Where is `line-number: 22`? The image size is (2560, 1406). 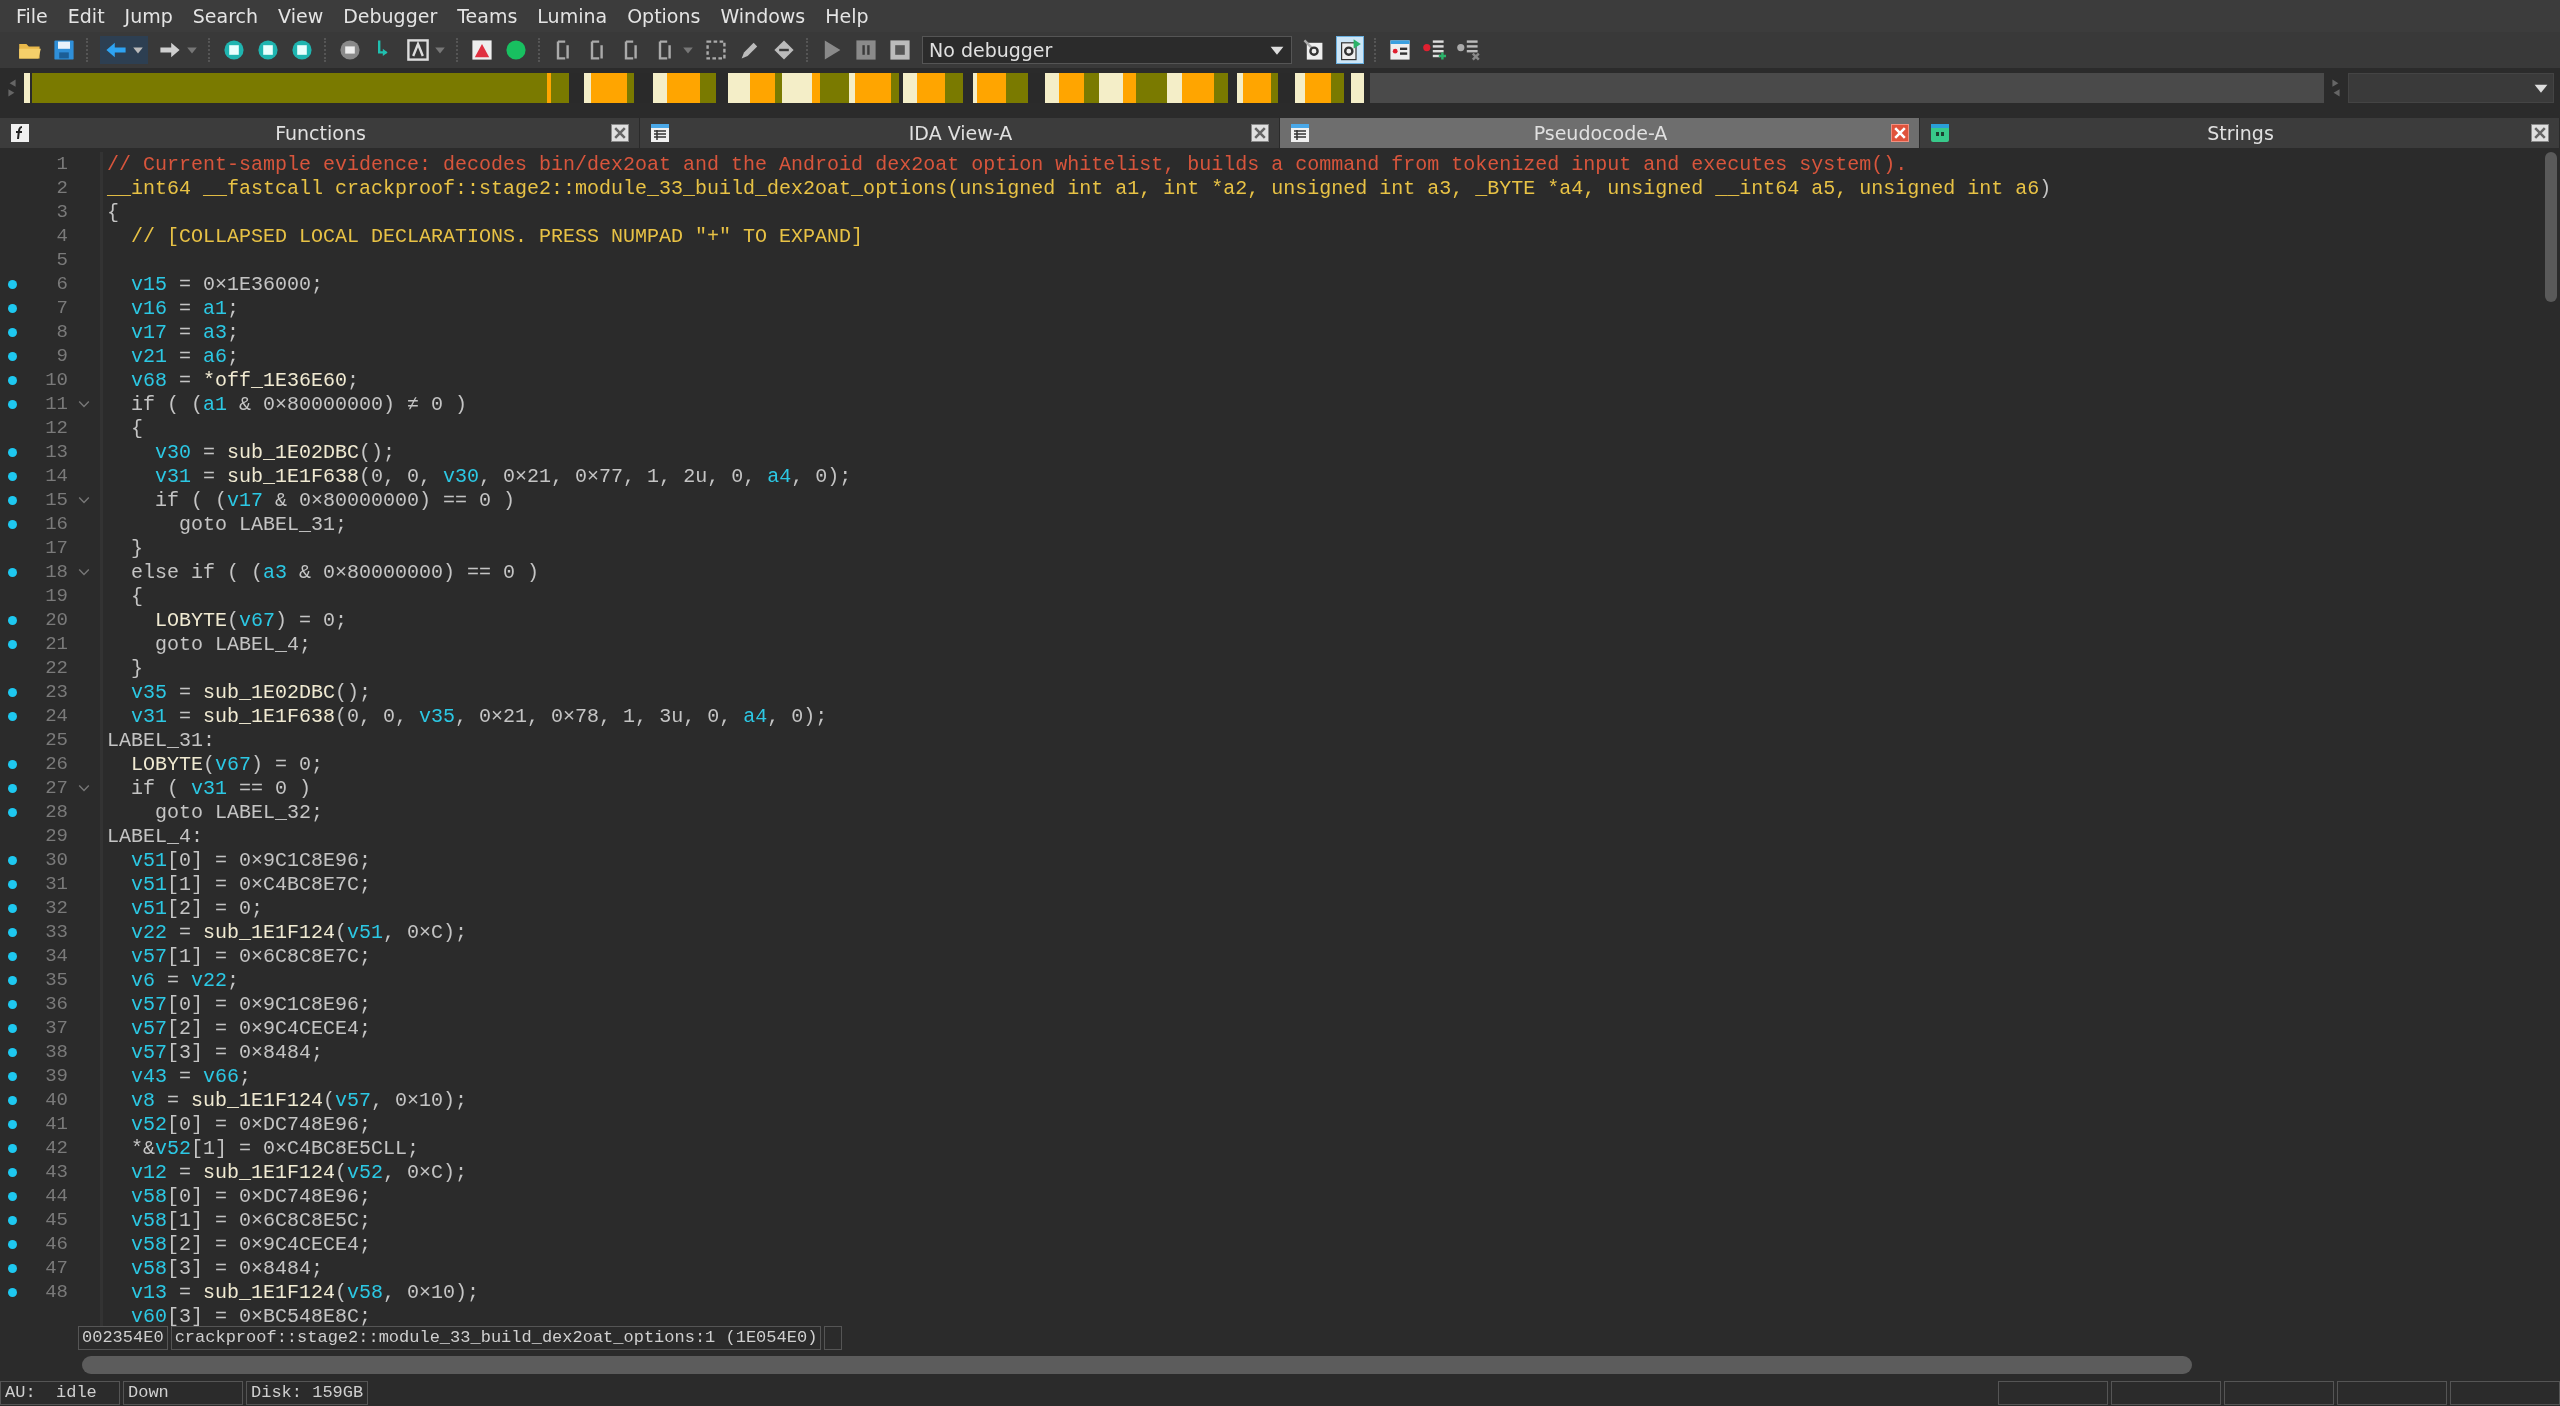
line-number: 22 is located at coordinates (56, 668).